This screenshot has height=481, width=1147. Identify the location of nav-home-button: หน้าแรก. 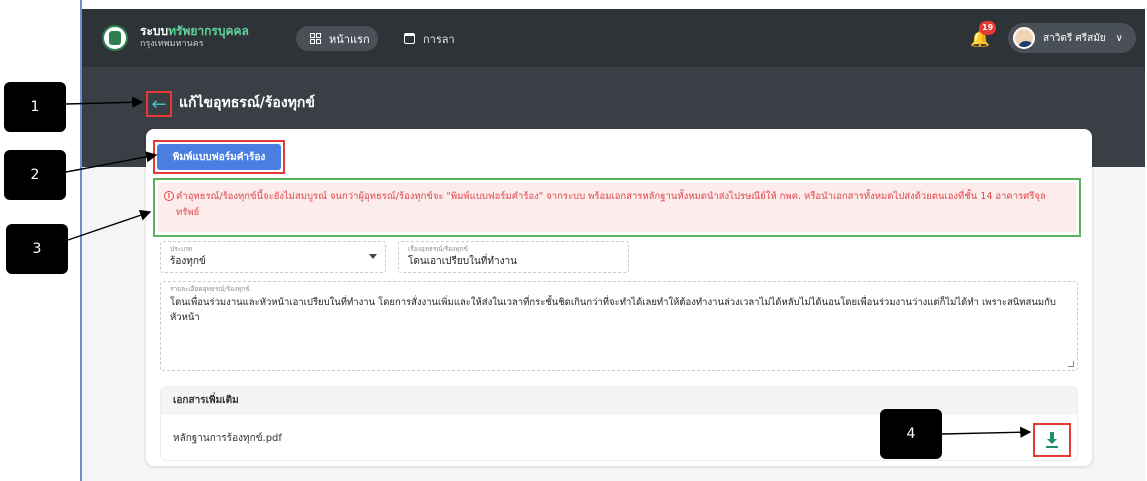
(337, 38).